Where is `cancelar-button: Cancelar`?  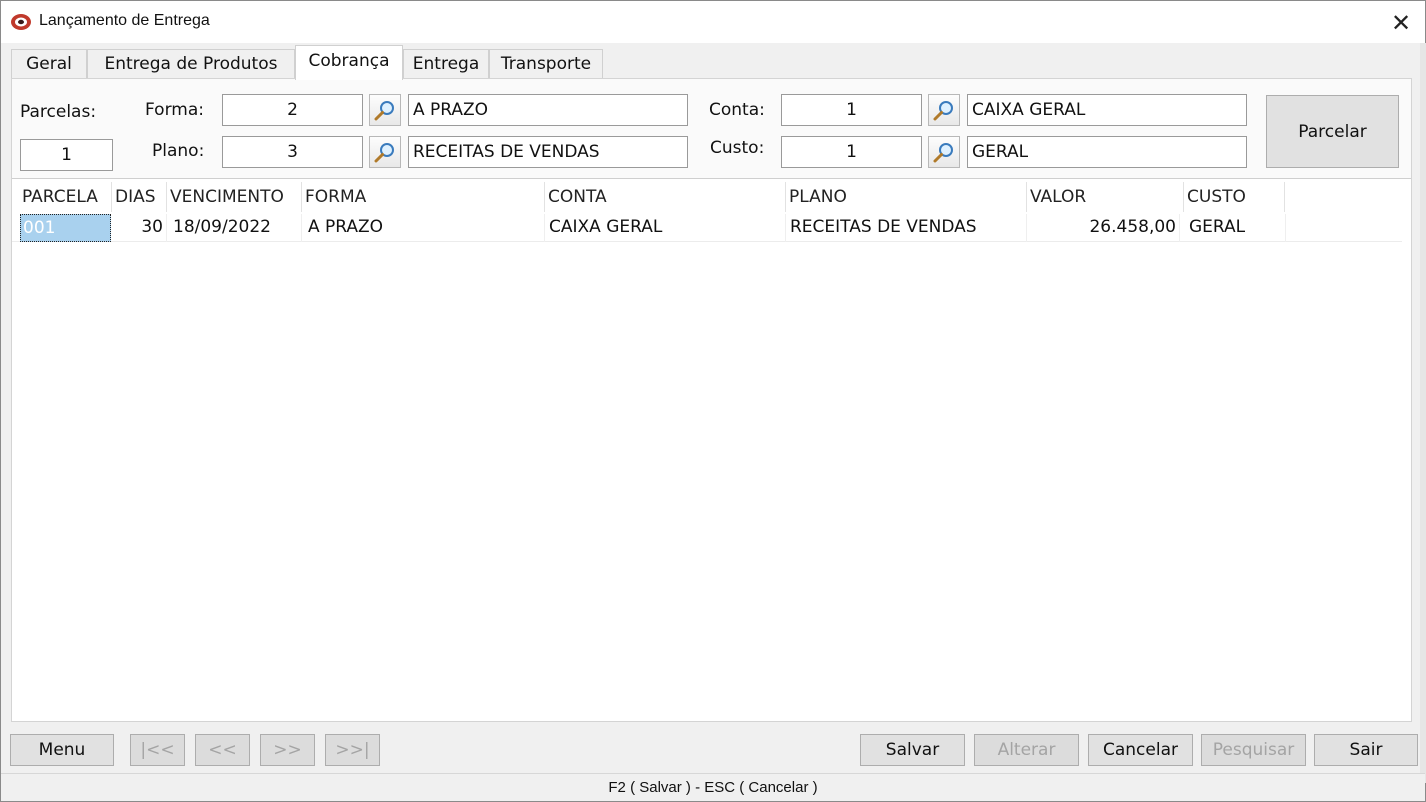
cancelar-button: Cancelar is located at coordinates (1140, 750).